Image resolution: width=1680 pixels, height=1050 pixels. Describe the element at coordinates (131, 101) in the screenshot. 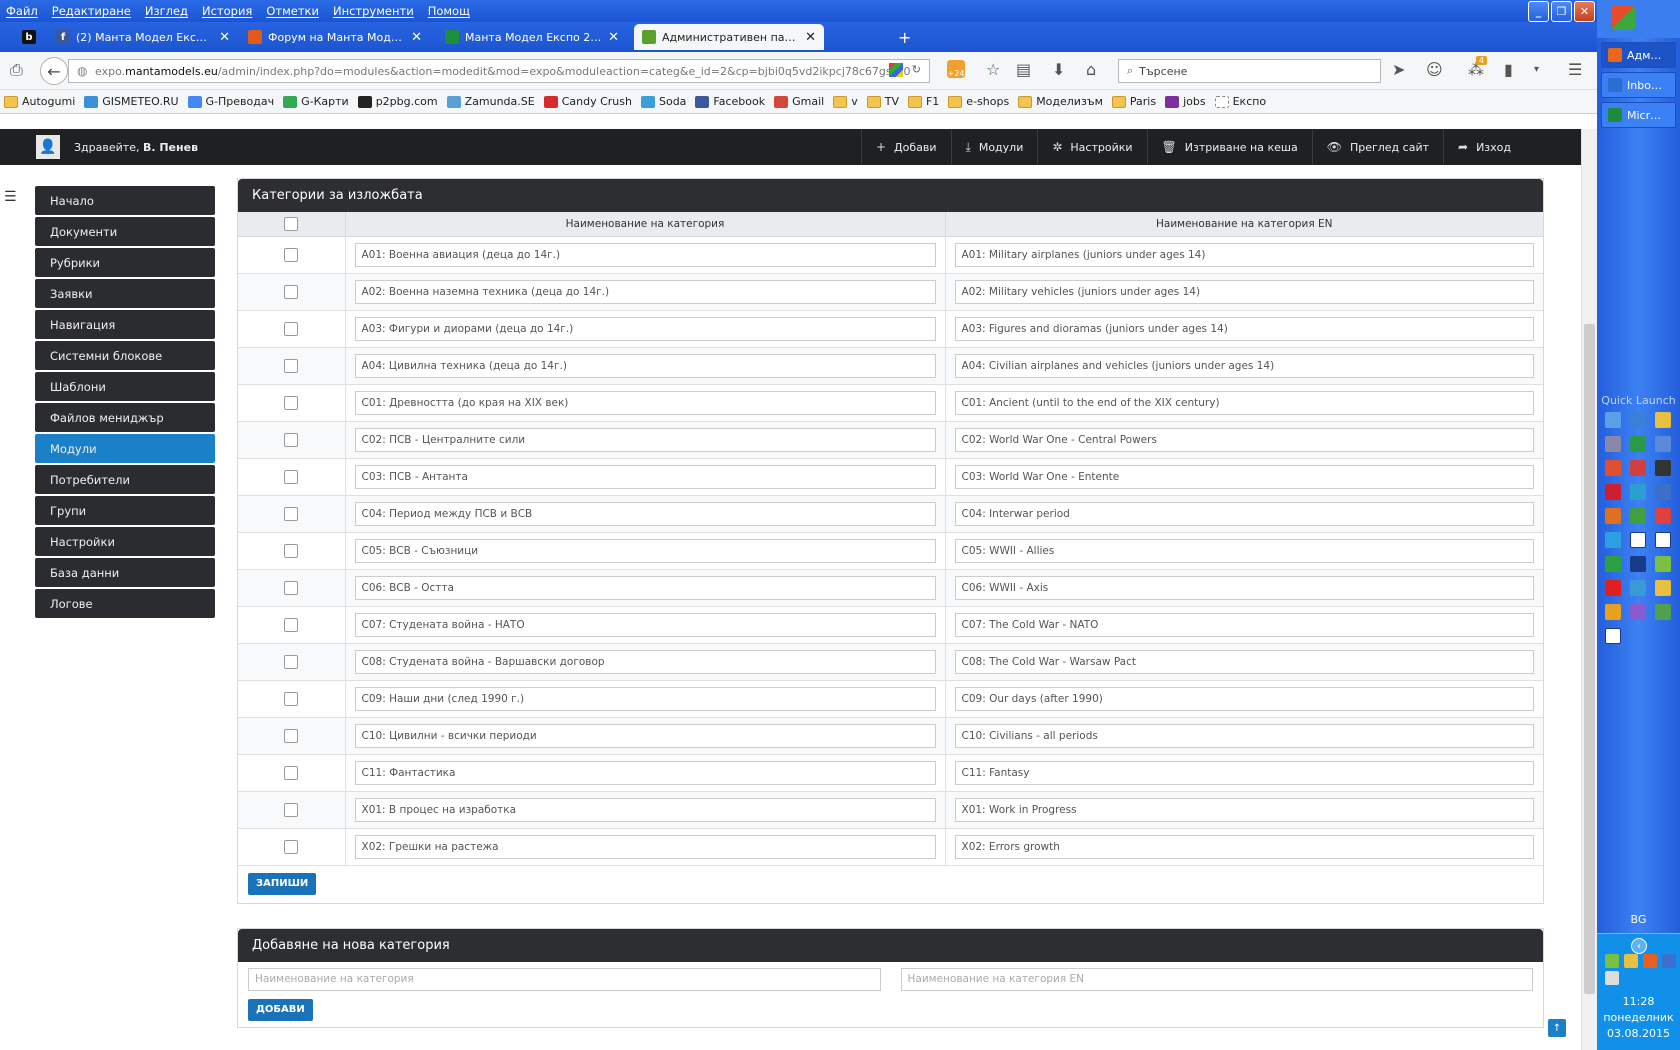

I see `bookmark-item: GISMETEO.RU` at that location.